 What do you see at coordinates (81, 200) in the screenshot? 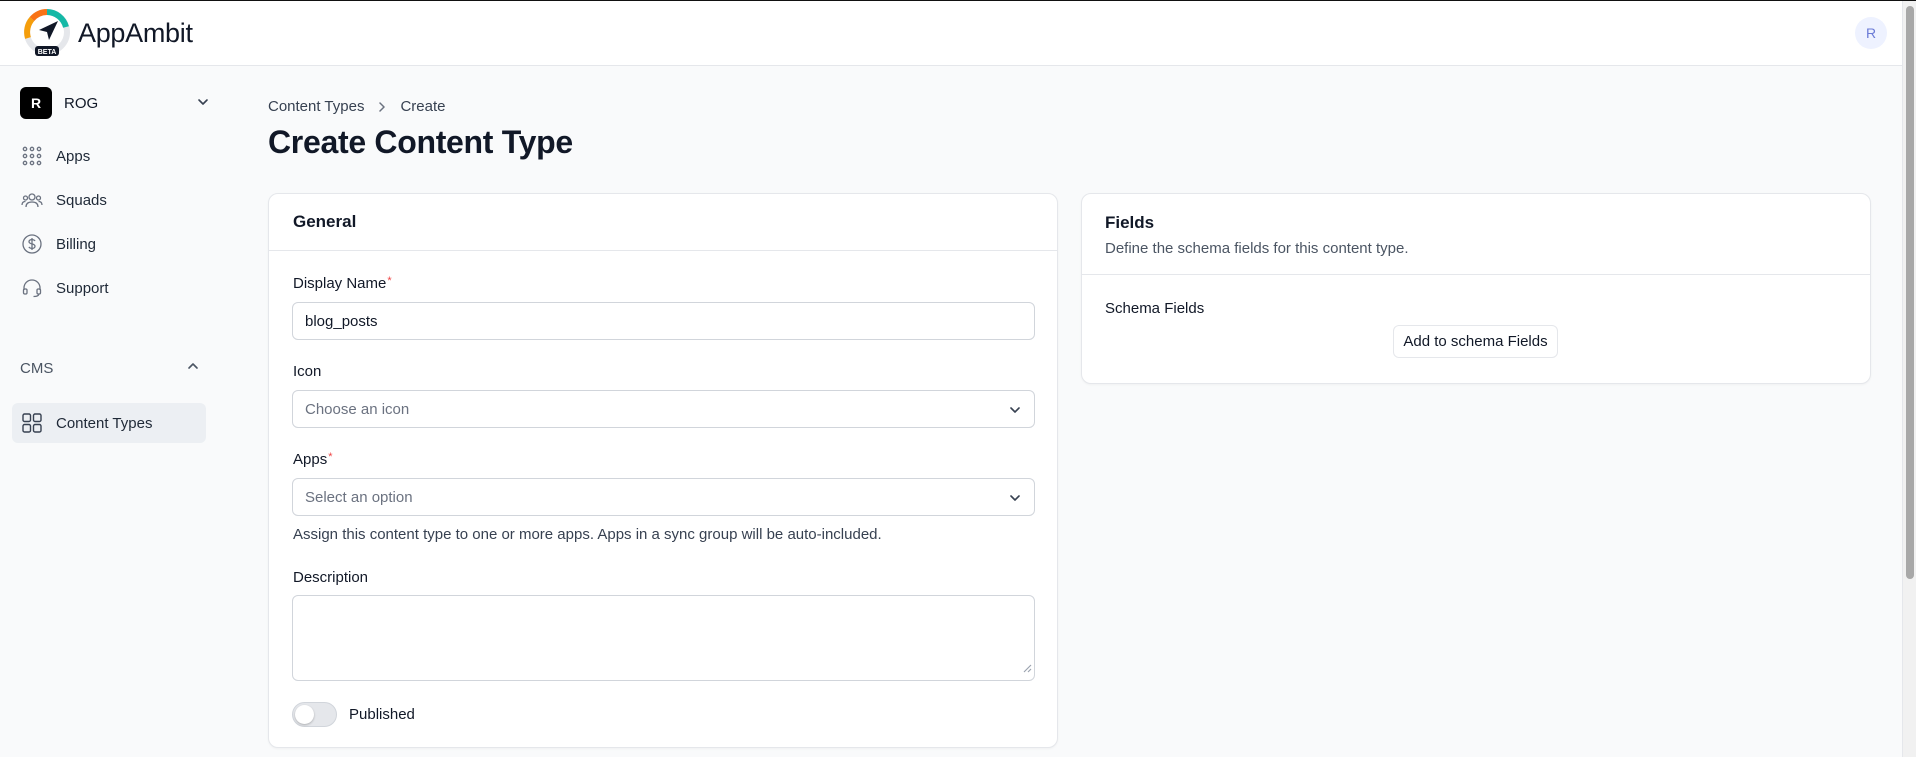
I see `sidebar-item-label: Squads` at bounding box center [81, 200].